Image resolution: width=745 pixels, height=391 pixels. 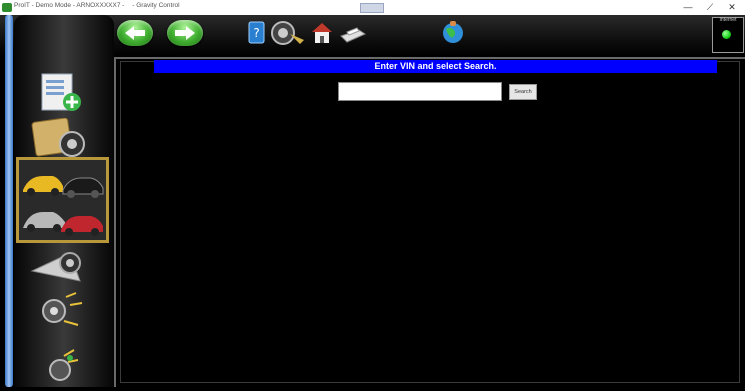 What do you see at coordinates (69, 5) in the screenshot?
I see `window-title-main: ProIT - Demo Mode - ARNOXXXXX7 -` at bounding box center [69, 5].